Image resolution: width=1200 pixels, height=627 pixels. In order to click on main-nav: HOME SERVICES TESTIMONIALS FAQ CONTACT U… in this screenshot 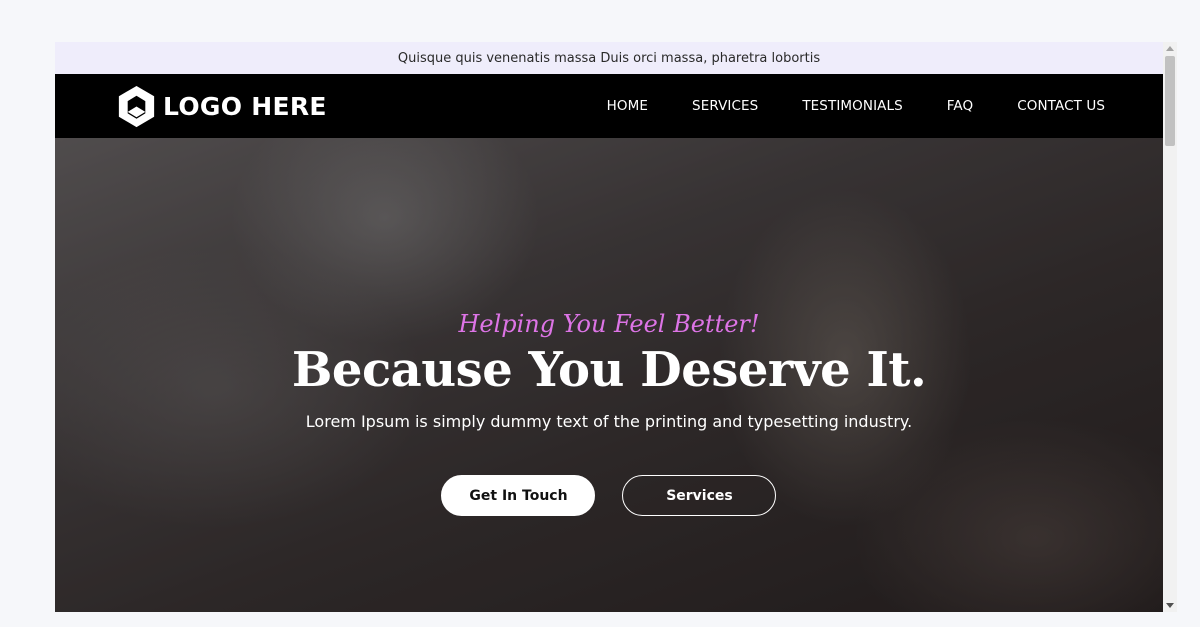, I will do `click(834, 106)`.